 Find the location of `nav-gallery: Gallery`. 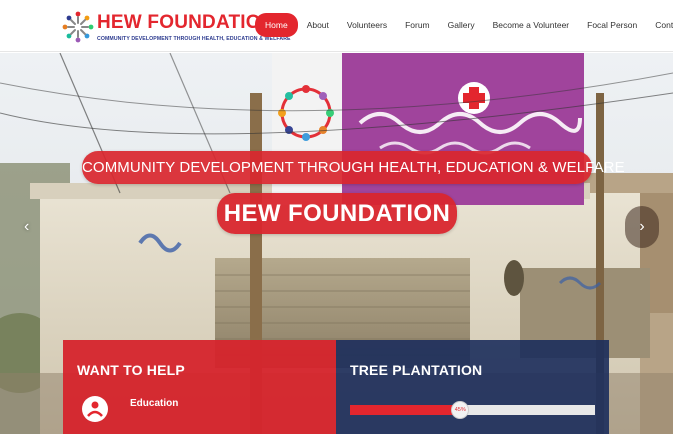

nav-gallery: Gallery is located at coordinates (461, 25).